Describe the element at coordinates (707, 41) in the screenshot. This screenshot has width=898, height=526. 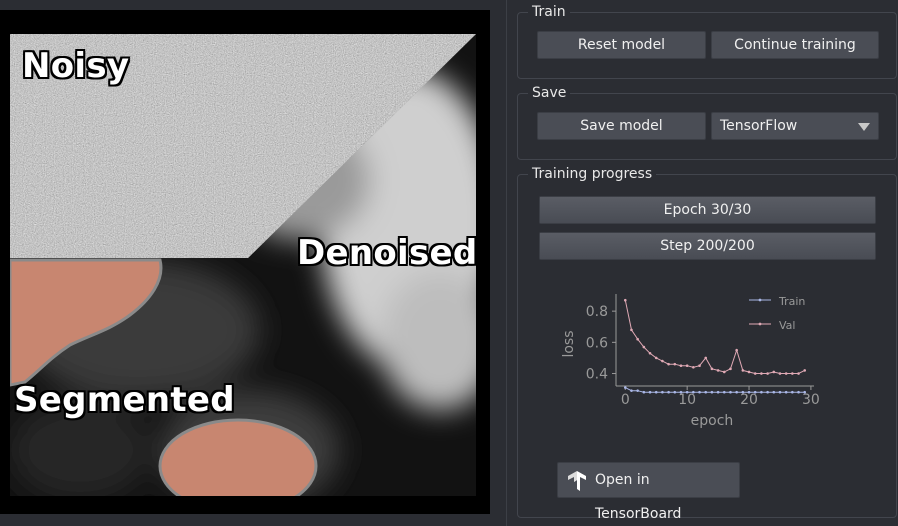
I see `train-group: Train Reset model Continue training` at that location.